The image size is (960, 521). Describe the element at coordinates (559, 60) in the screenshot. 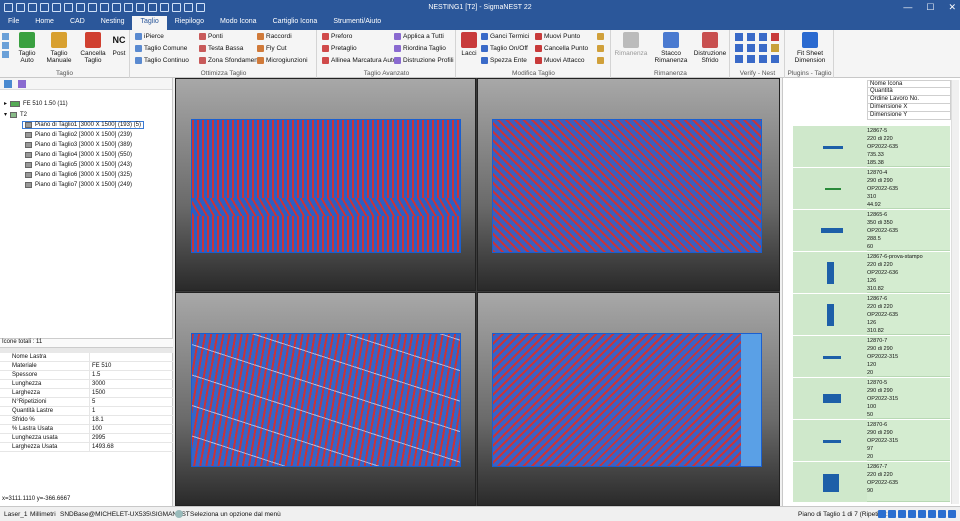

I see `muovi-attacco-button: Muovi Attacco` at that location.